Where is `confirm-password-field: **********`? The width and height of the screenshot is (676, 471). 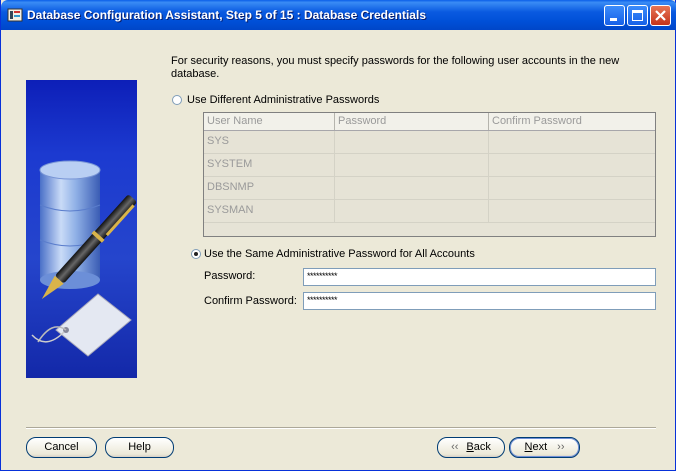 confirm-password-field: ********** is located at coordinates (479, 301).